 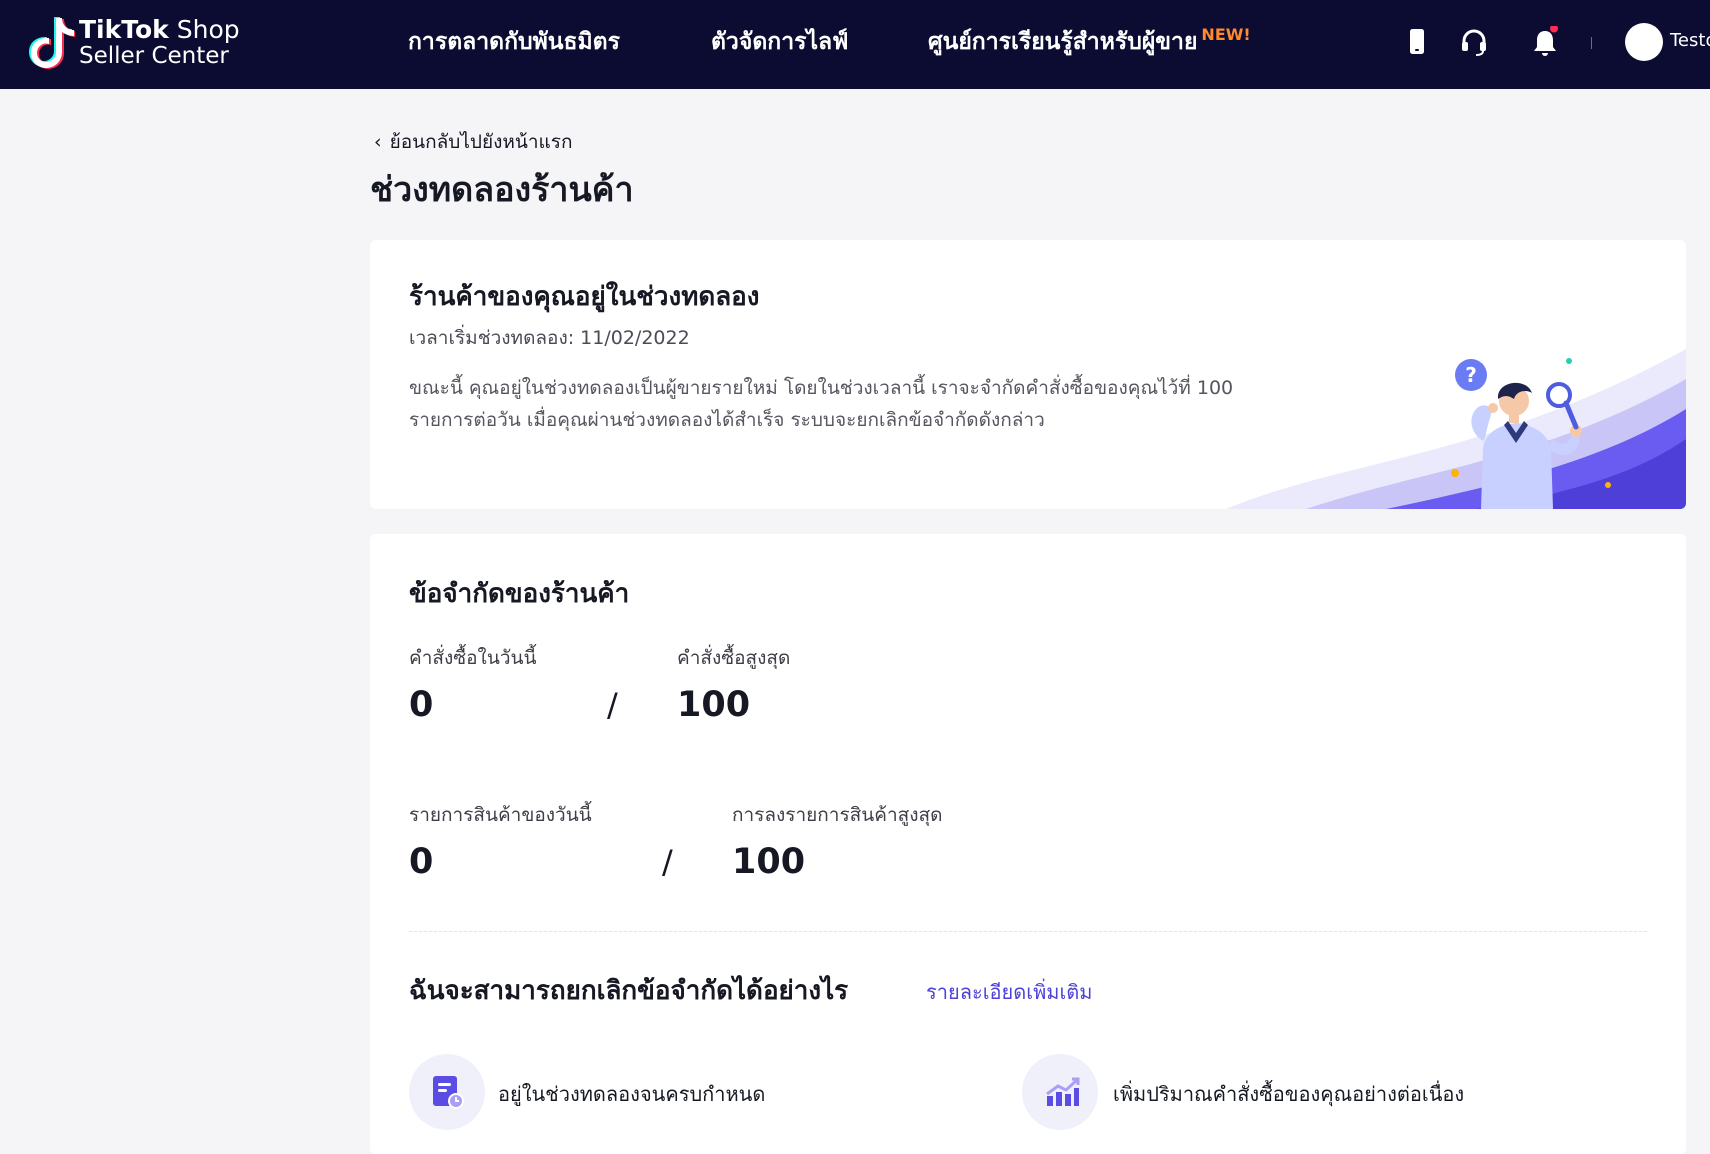 I want to click on logo-text-tiktok-shop: TikTok Shop, so click(x=159, y=29).